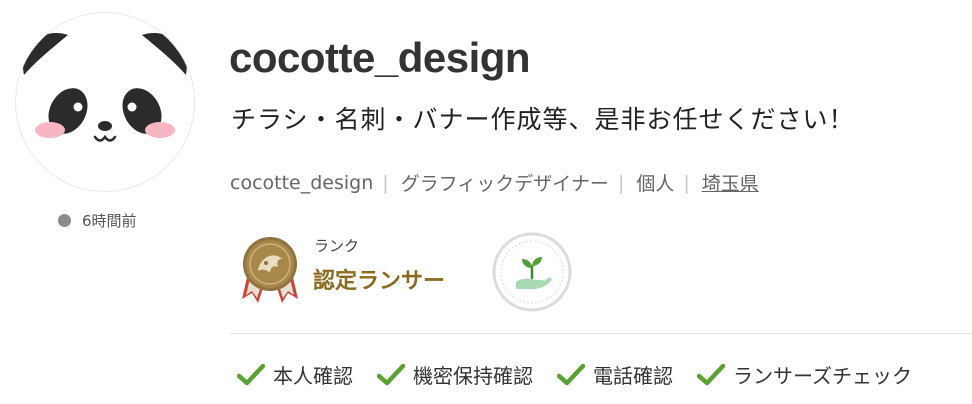  Describe the element at coordinates (64, 220) in the screenshot. I see `status-dot-icon` at that location.